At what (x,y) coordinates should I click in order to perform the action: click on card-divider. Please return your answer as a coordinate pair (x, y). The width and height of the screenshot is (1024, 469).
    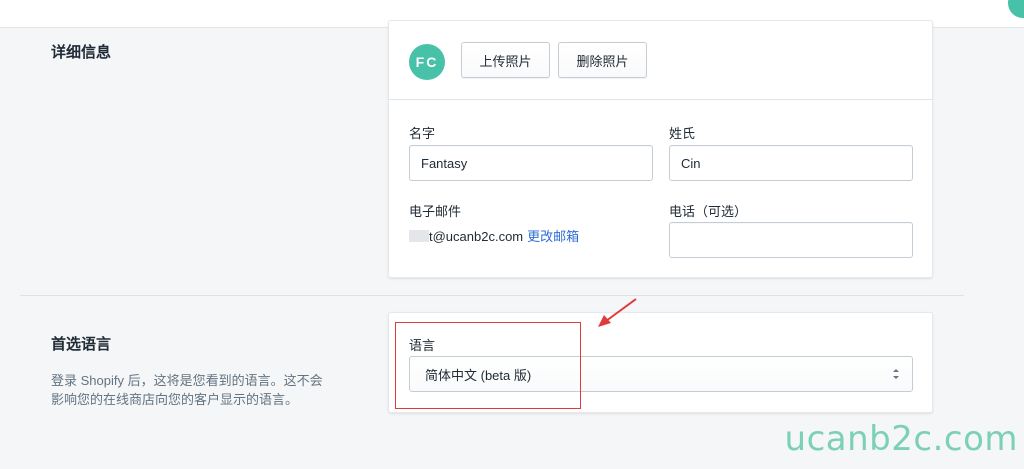
    Looking at the image, I should click on (660, 99).